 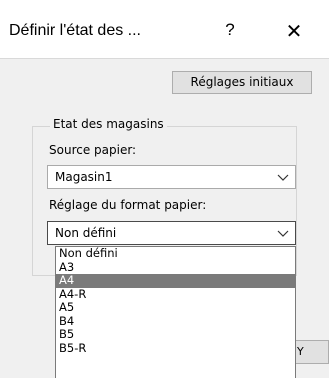 I want to click on dropdown-option: Non défini, so click(x=175, y=254).